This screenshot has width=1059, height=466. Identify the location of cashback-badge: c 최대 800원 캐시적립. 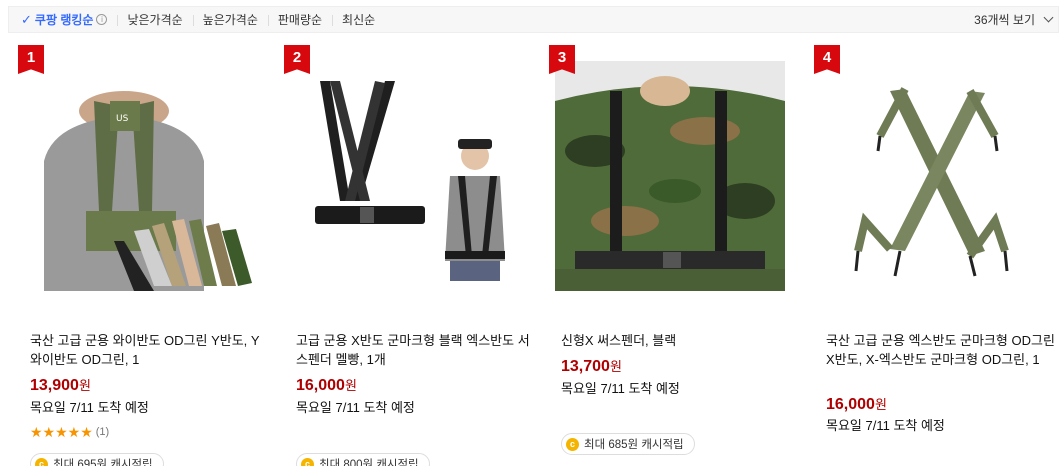
(363, 459).